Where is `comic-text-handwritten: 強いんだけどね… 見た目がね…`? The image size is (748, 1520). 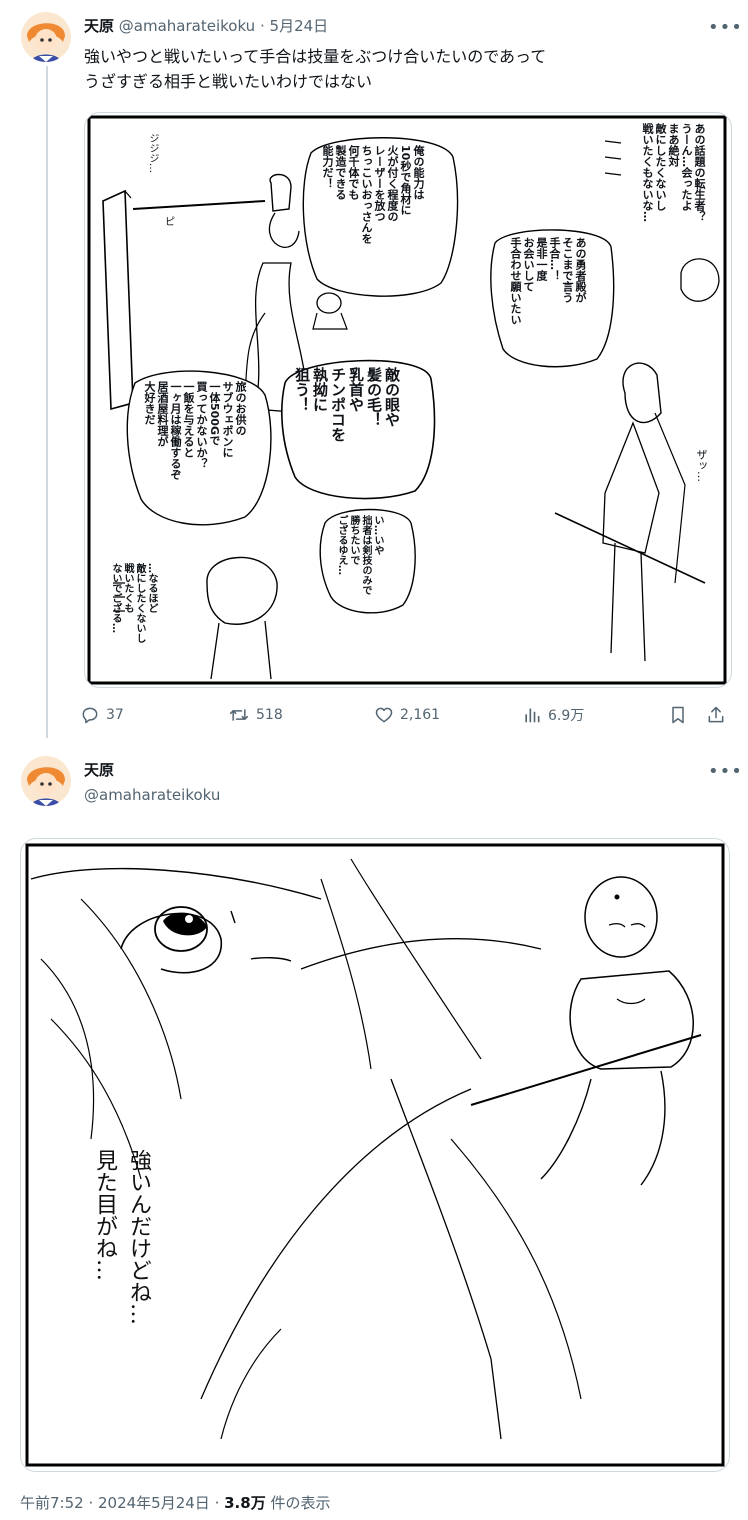
comic-text-handwritten: 強いんだけどね… 見た目がね… is located at coordinates (121, 1237).